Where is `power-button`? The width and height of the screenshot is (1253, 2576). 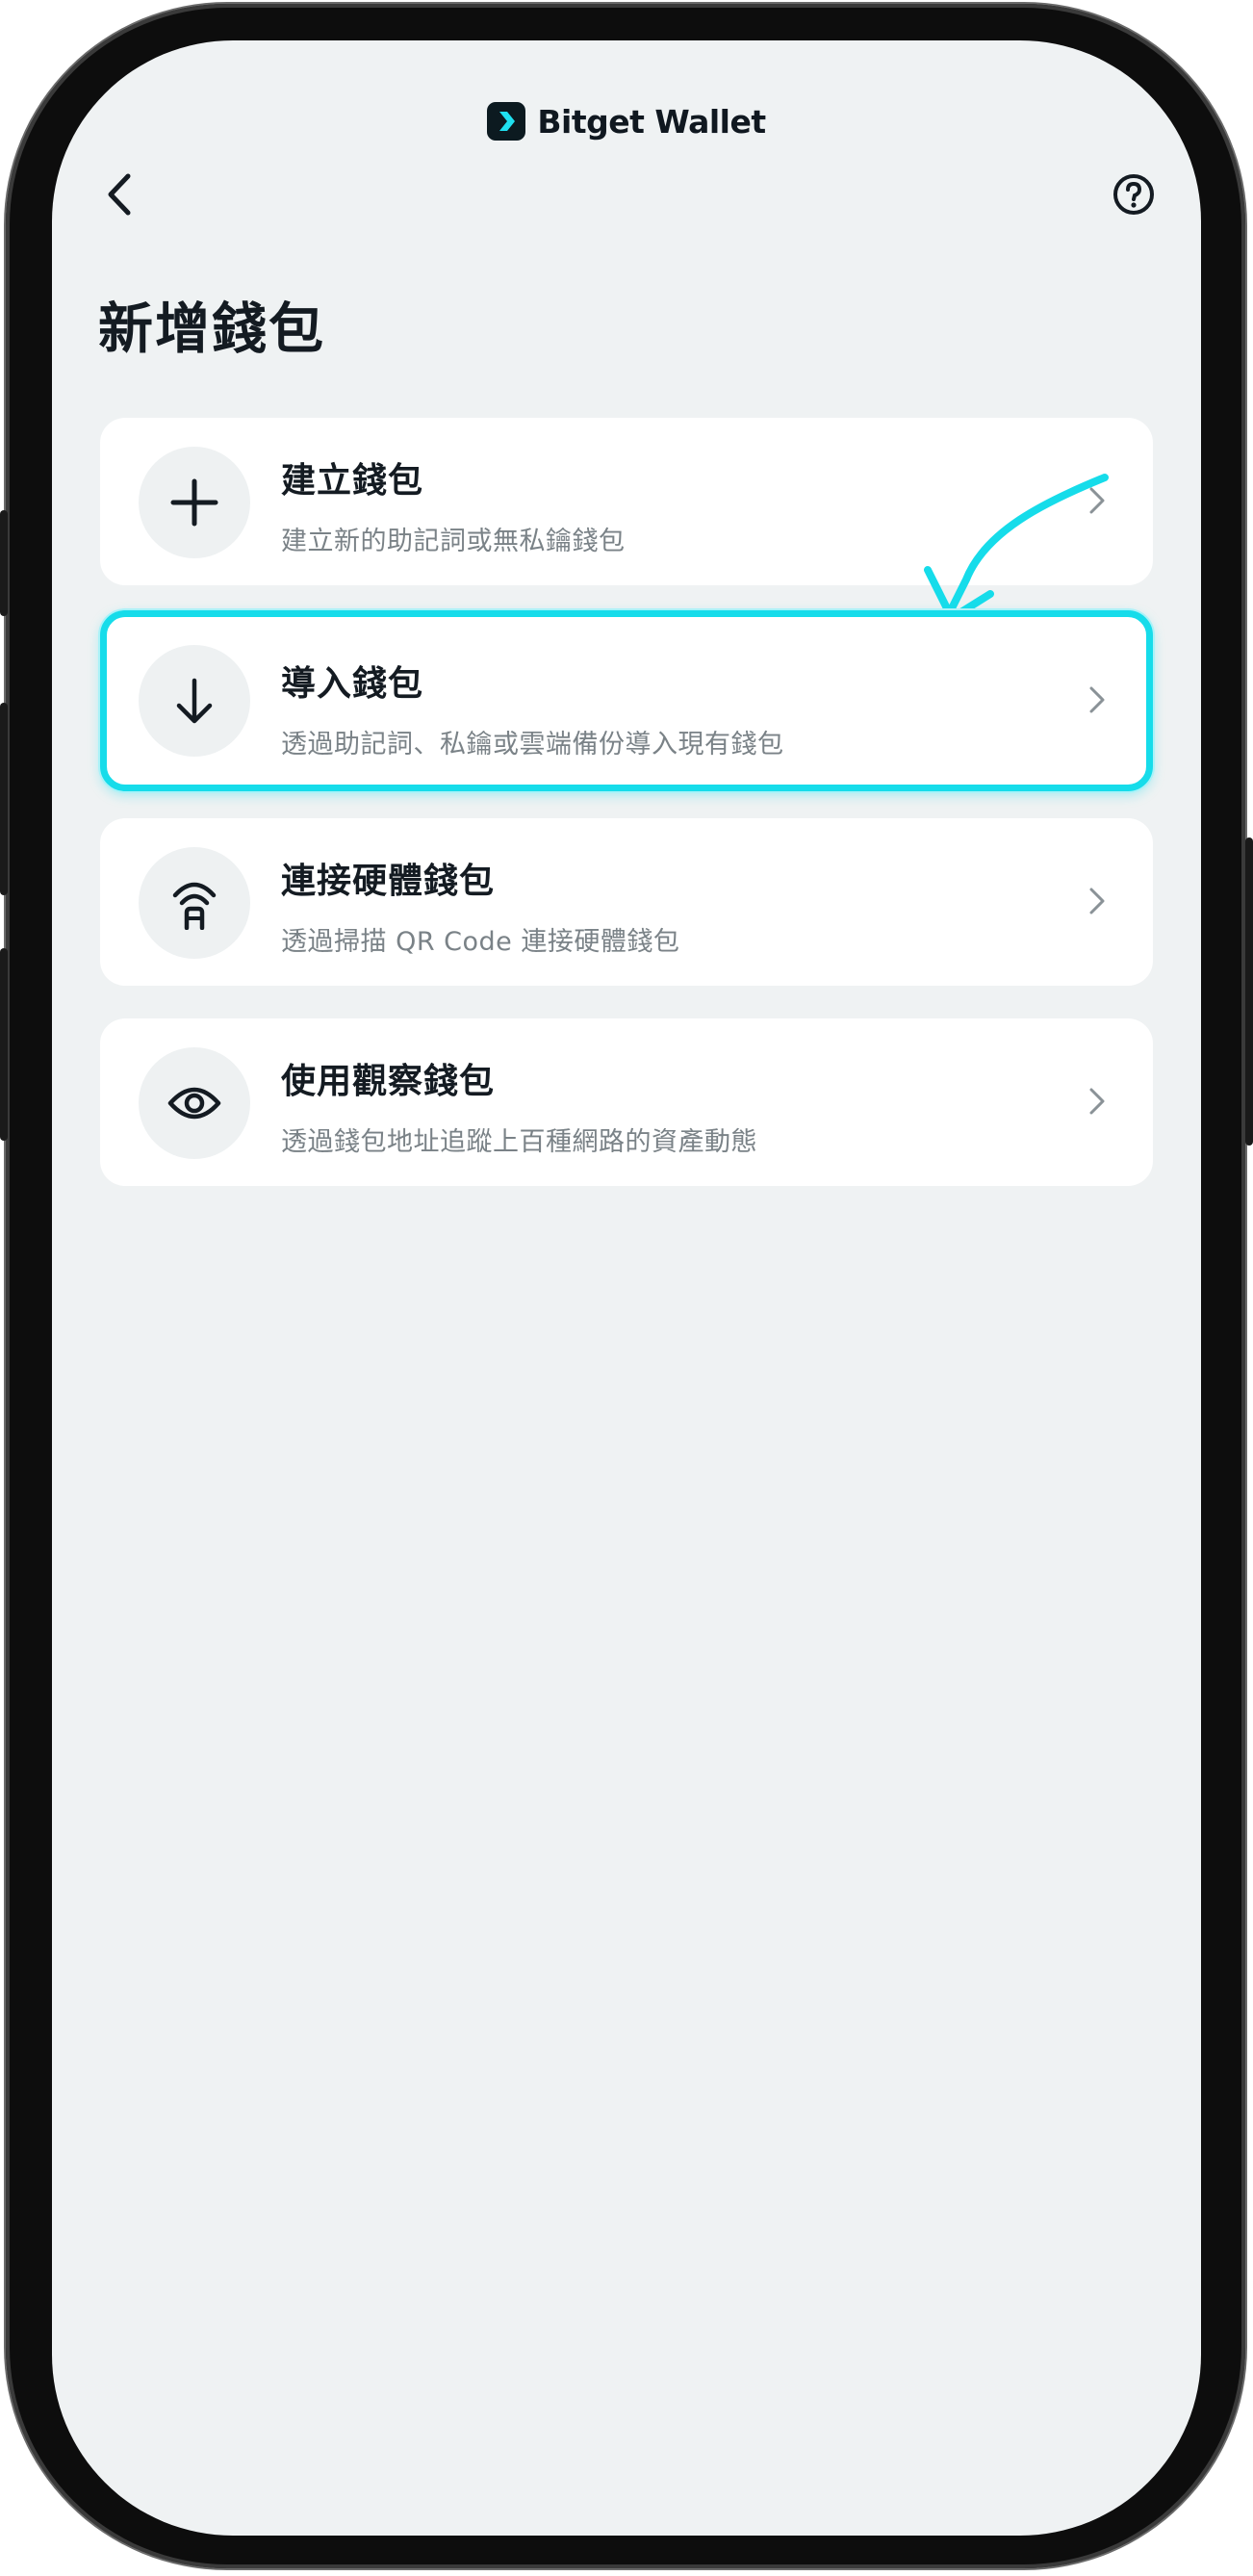 power-button is located at coordinates (1249, 992).